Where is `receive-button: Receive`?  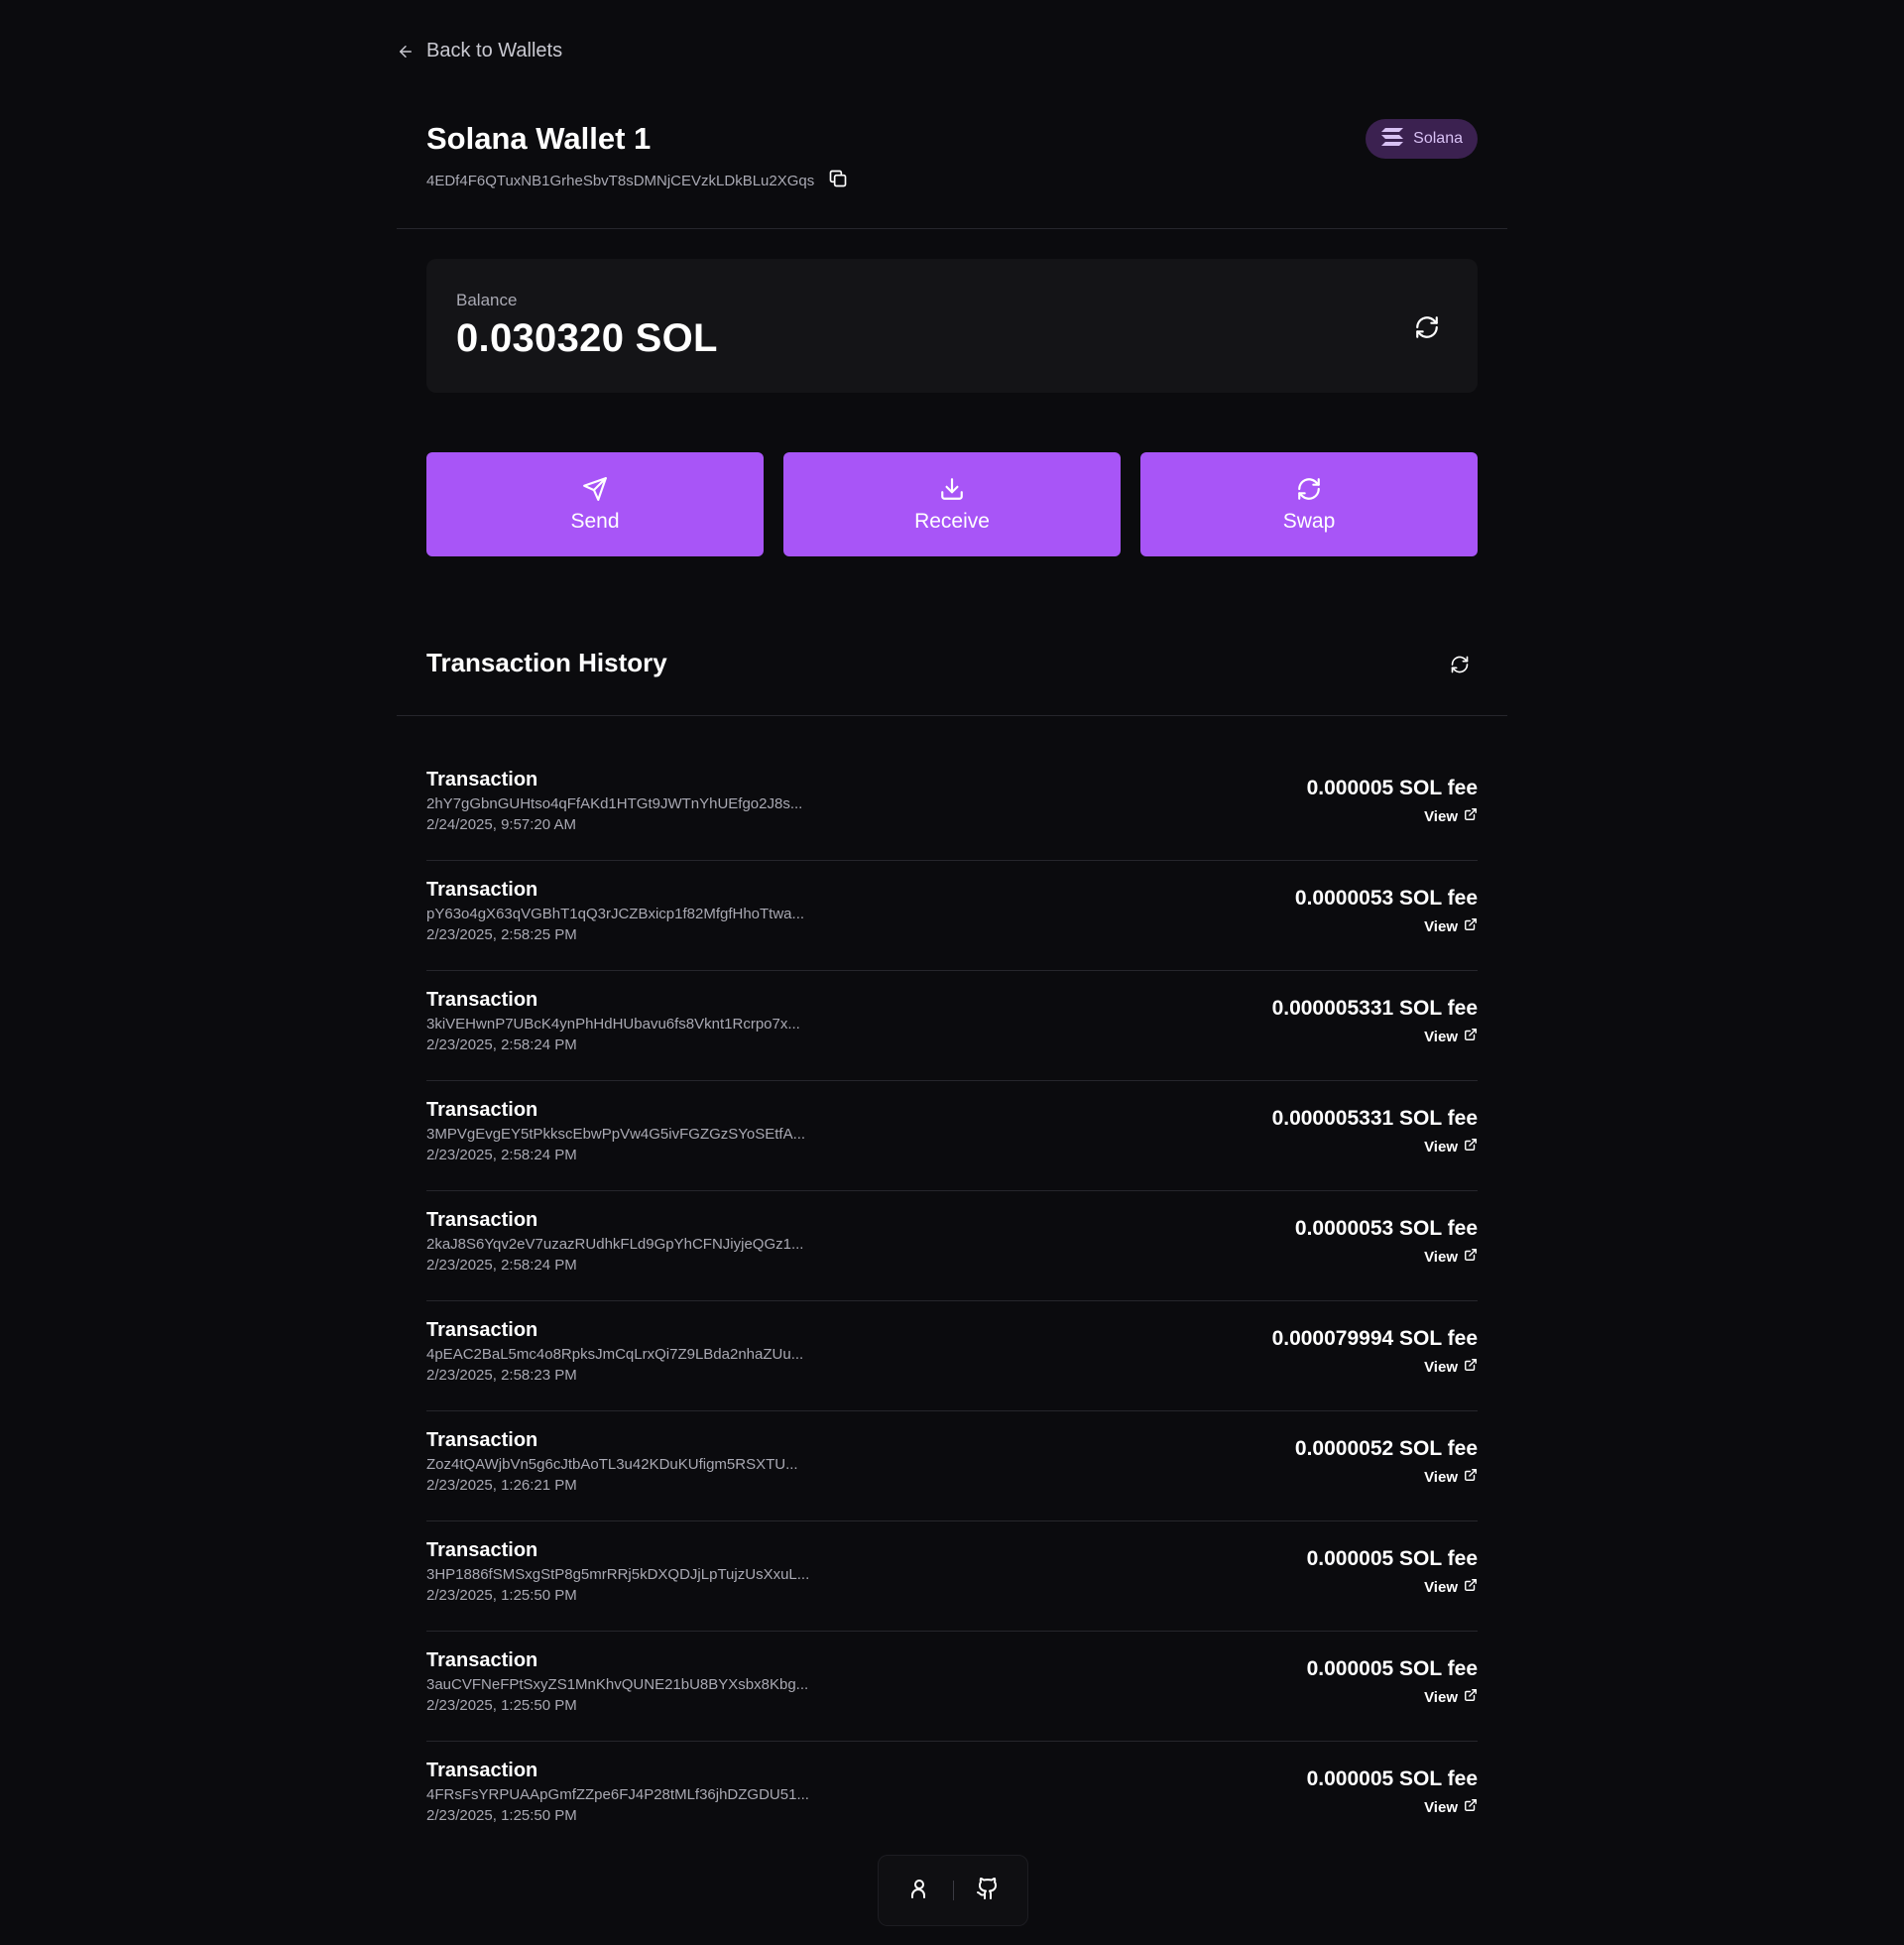
receive-button: Receive is located at coordinates (952, 504).